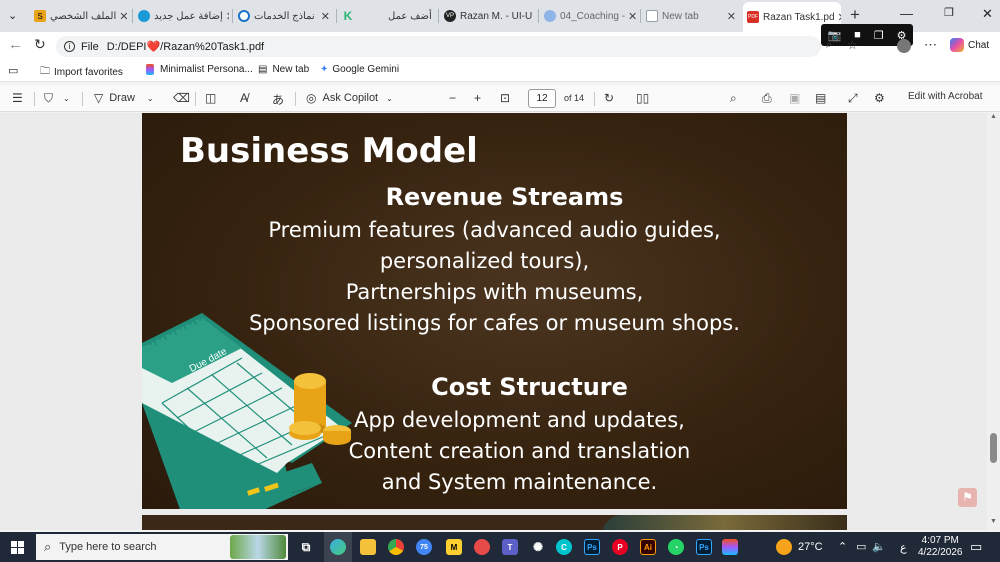 The height and width of the screenshot is (562, 1000). I want to click on favorite-label: Import favorites, so click(88, 72).